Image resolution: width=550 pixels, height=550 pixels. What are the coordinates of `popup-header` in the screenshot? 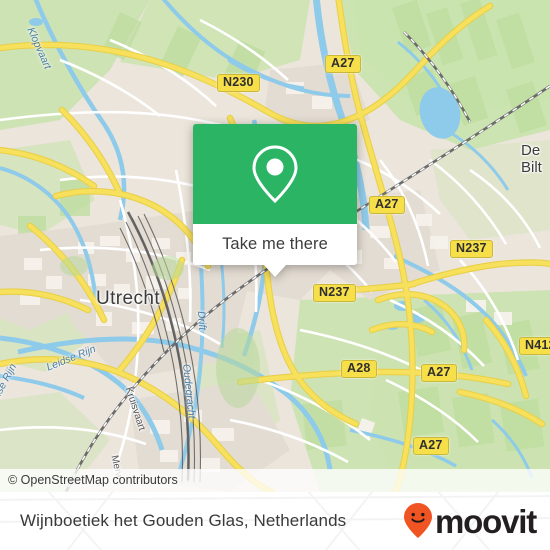 It's located at (275, 174).